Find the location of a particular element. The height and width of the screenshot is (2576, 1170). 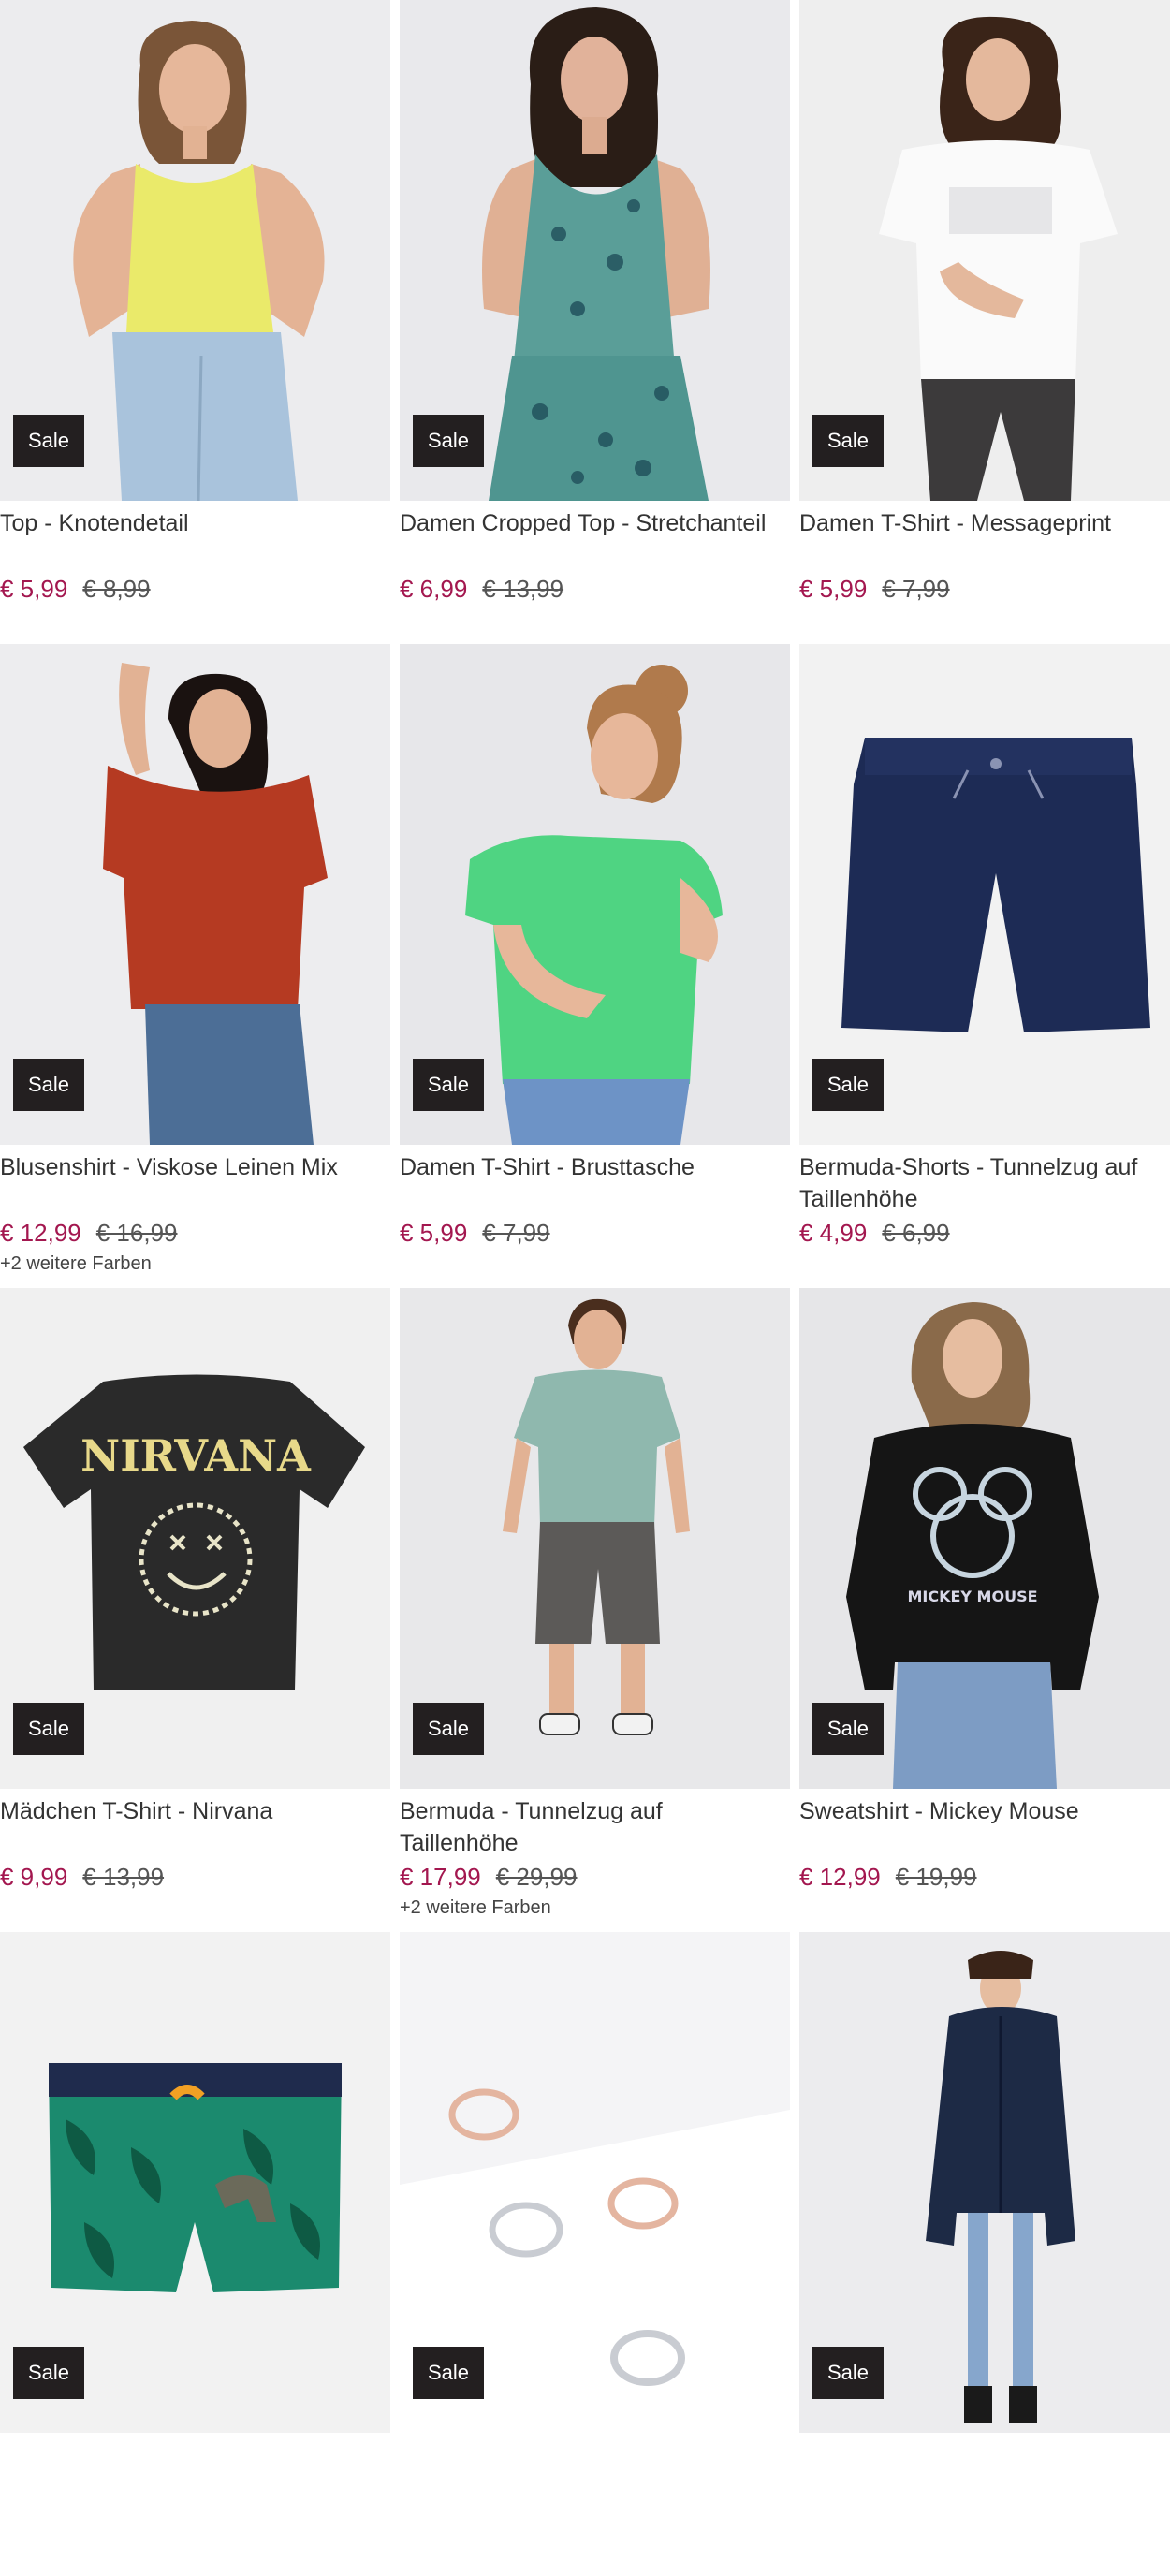

product-name: Blusenshirt - Viskose Leinen Mix is located at coordinates (195, 1183).